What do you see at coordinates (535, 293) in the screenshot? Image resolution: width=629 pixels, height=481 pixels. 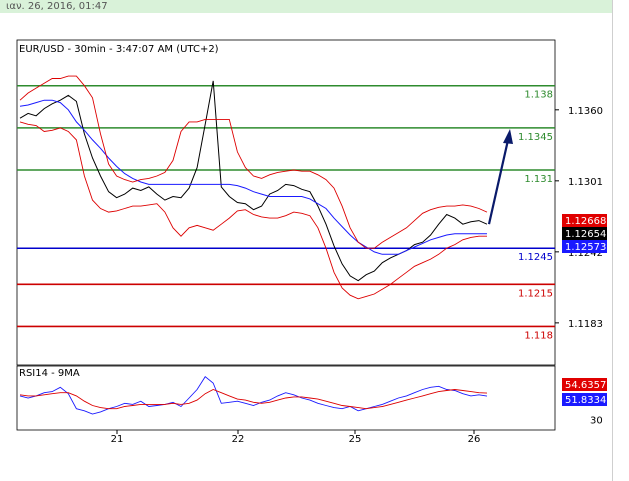 I see `level-label: 1.1215` at bounding box center [535, 293].